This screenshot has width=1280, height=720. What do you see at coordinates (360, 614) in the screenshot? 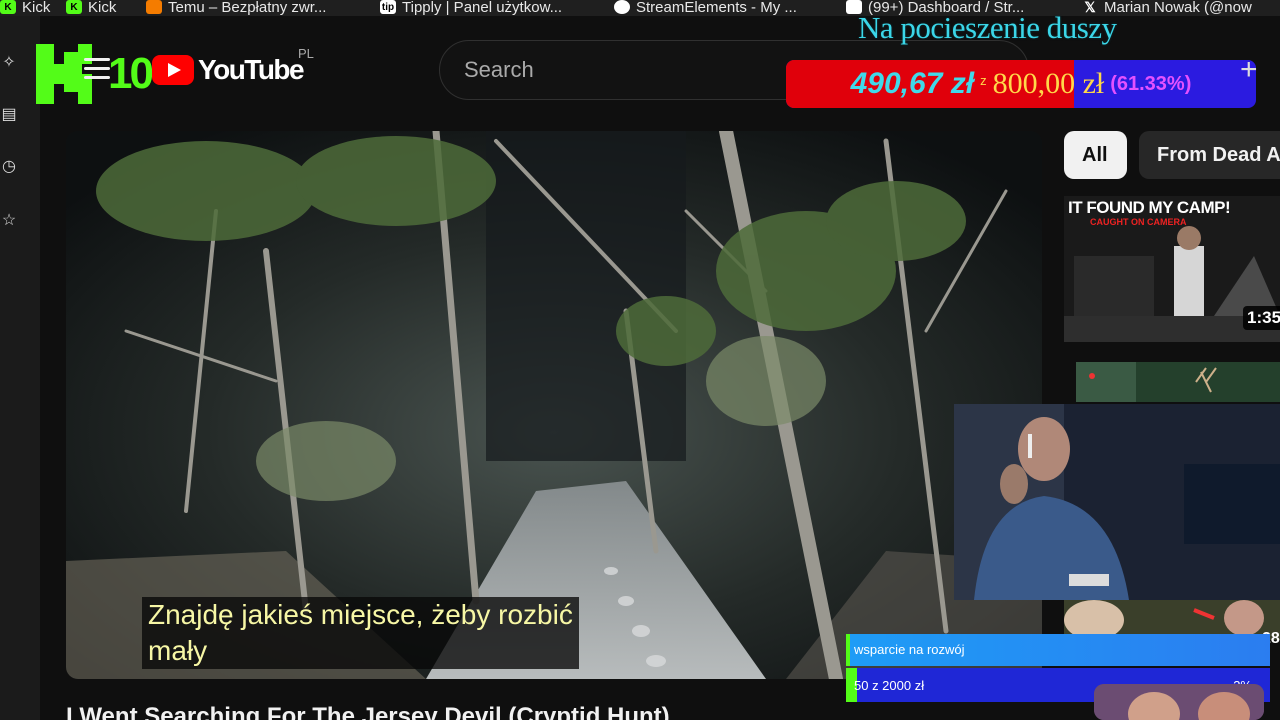
I see `subtitle-line-1: Znajdę jakieś miejsce, żeby rozbić` at bounding box center [360, 614].